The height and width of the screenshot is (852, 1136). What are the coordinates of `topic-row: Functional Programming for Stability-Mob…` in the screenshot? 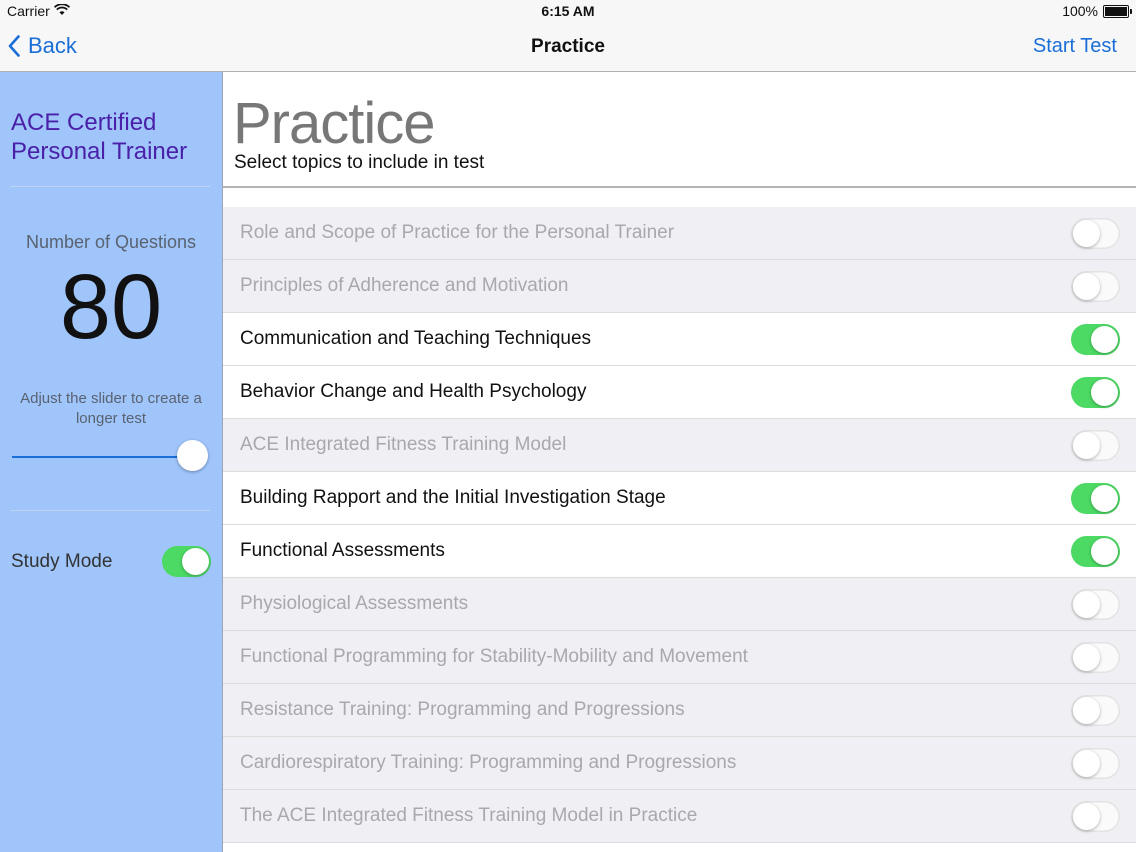 It's located at (679, 657).